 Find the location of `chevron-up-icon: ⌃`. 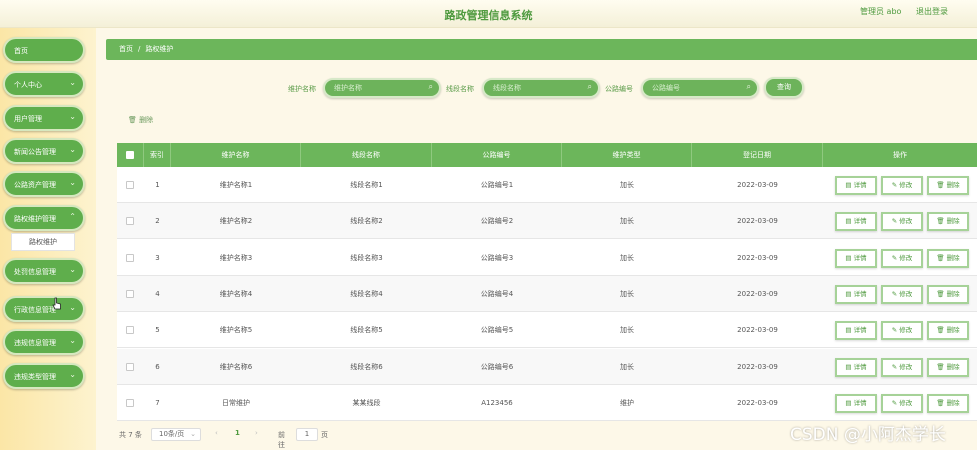

chevron-up-icon: ⌃ is located at coordinates (72, 216).